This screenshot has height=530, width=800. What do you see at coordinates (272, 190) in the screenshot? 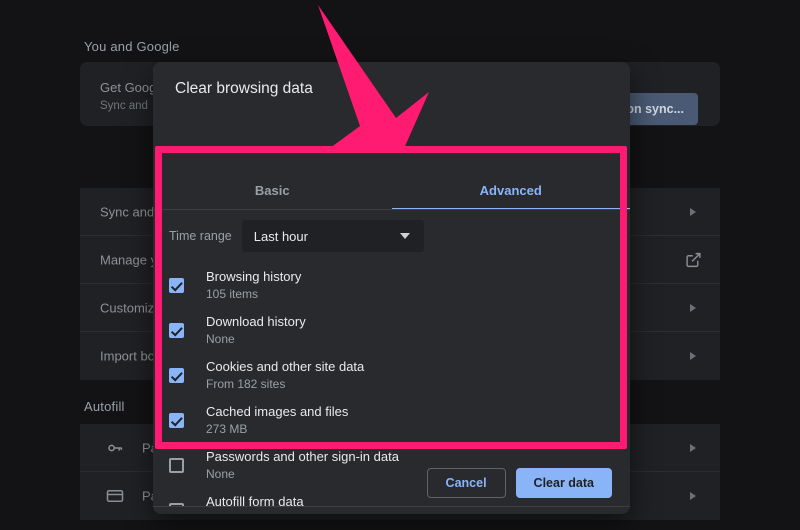
I see `tab-basic: Basic` at bounding box center [272, 190].